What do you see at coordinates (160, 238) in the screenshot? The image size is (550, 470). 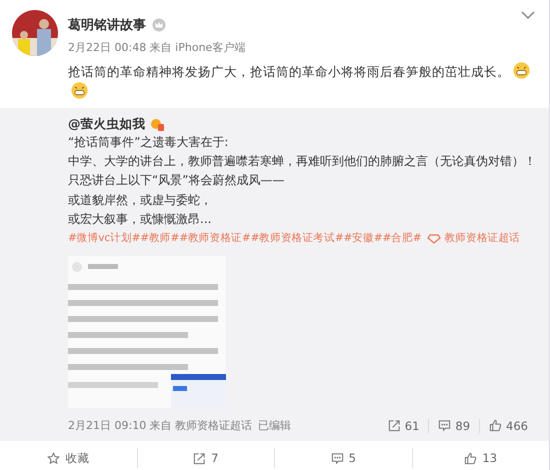 I see `topic-link: #教师#` at bounding box center [160, 238].